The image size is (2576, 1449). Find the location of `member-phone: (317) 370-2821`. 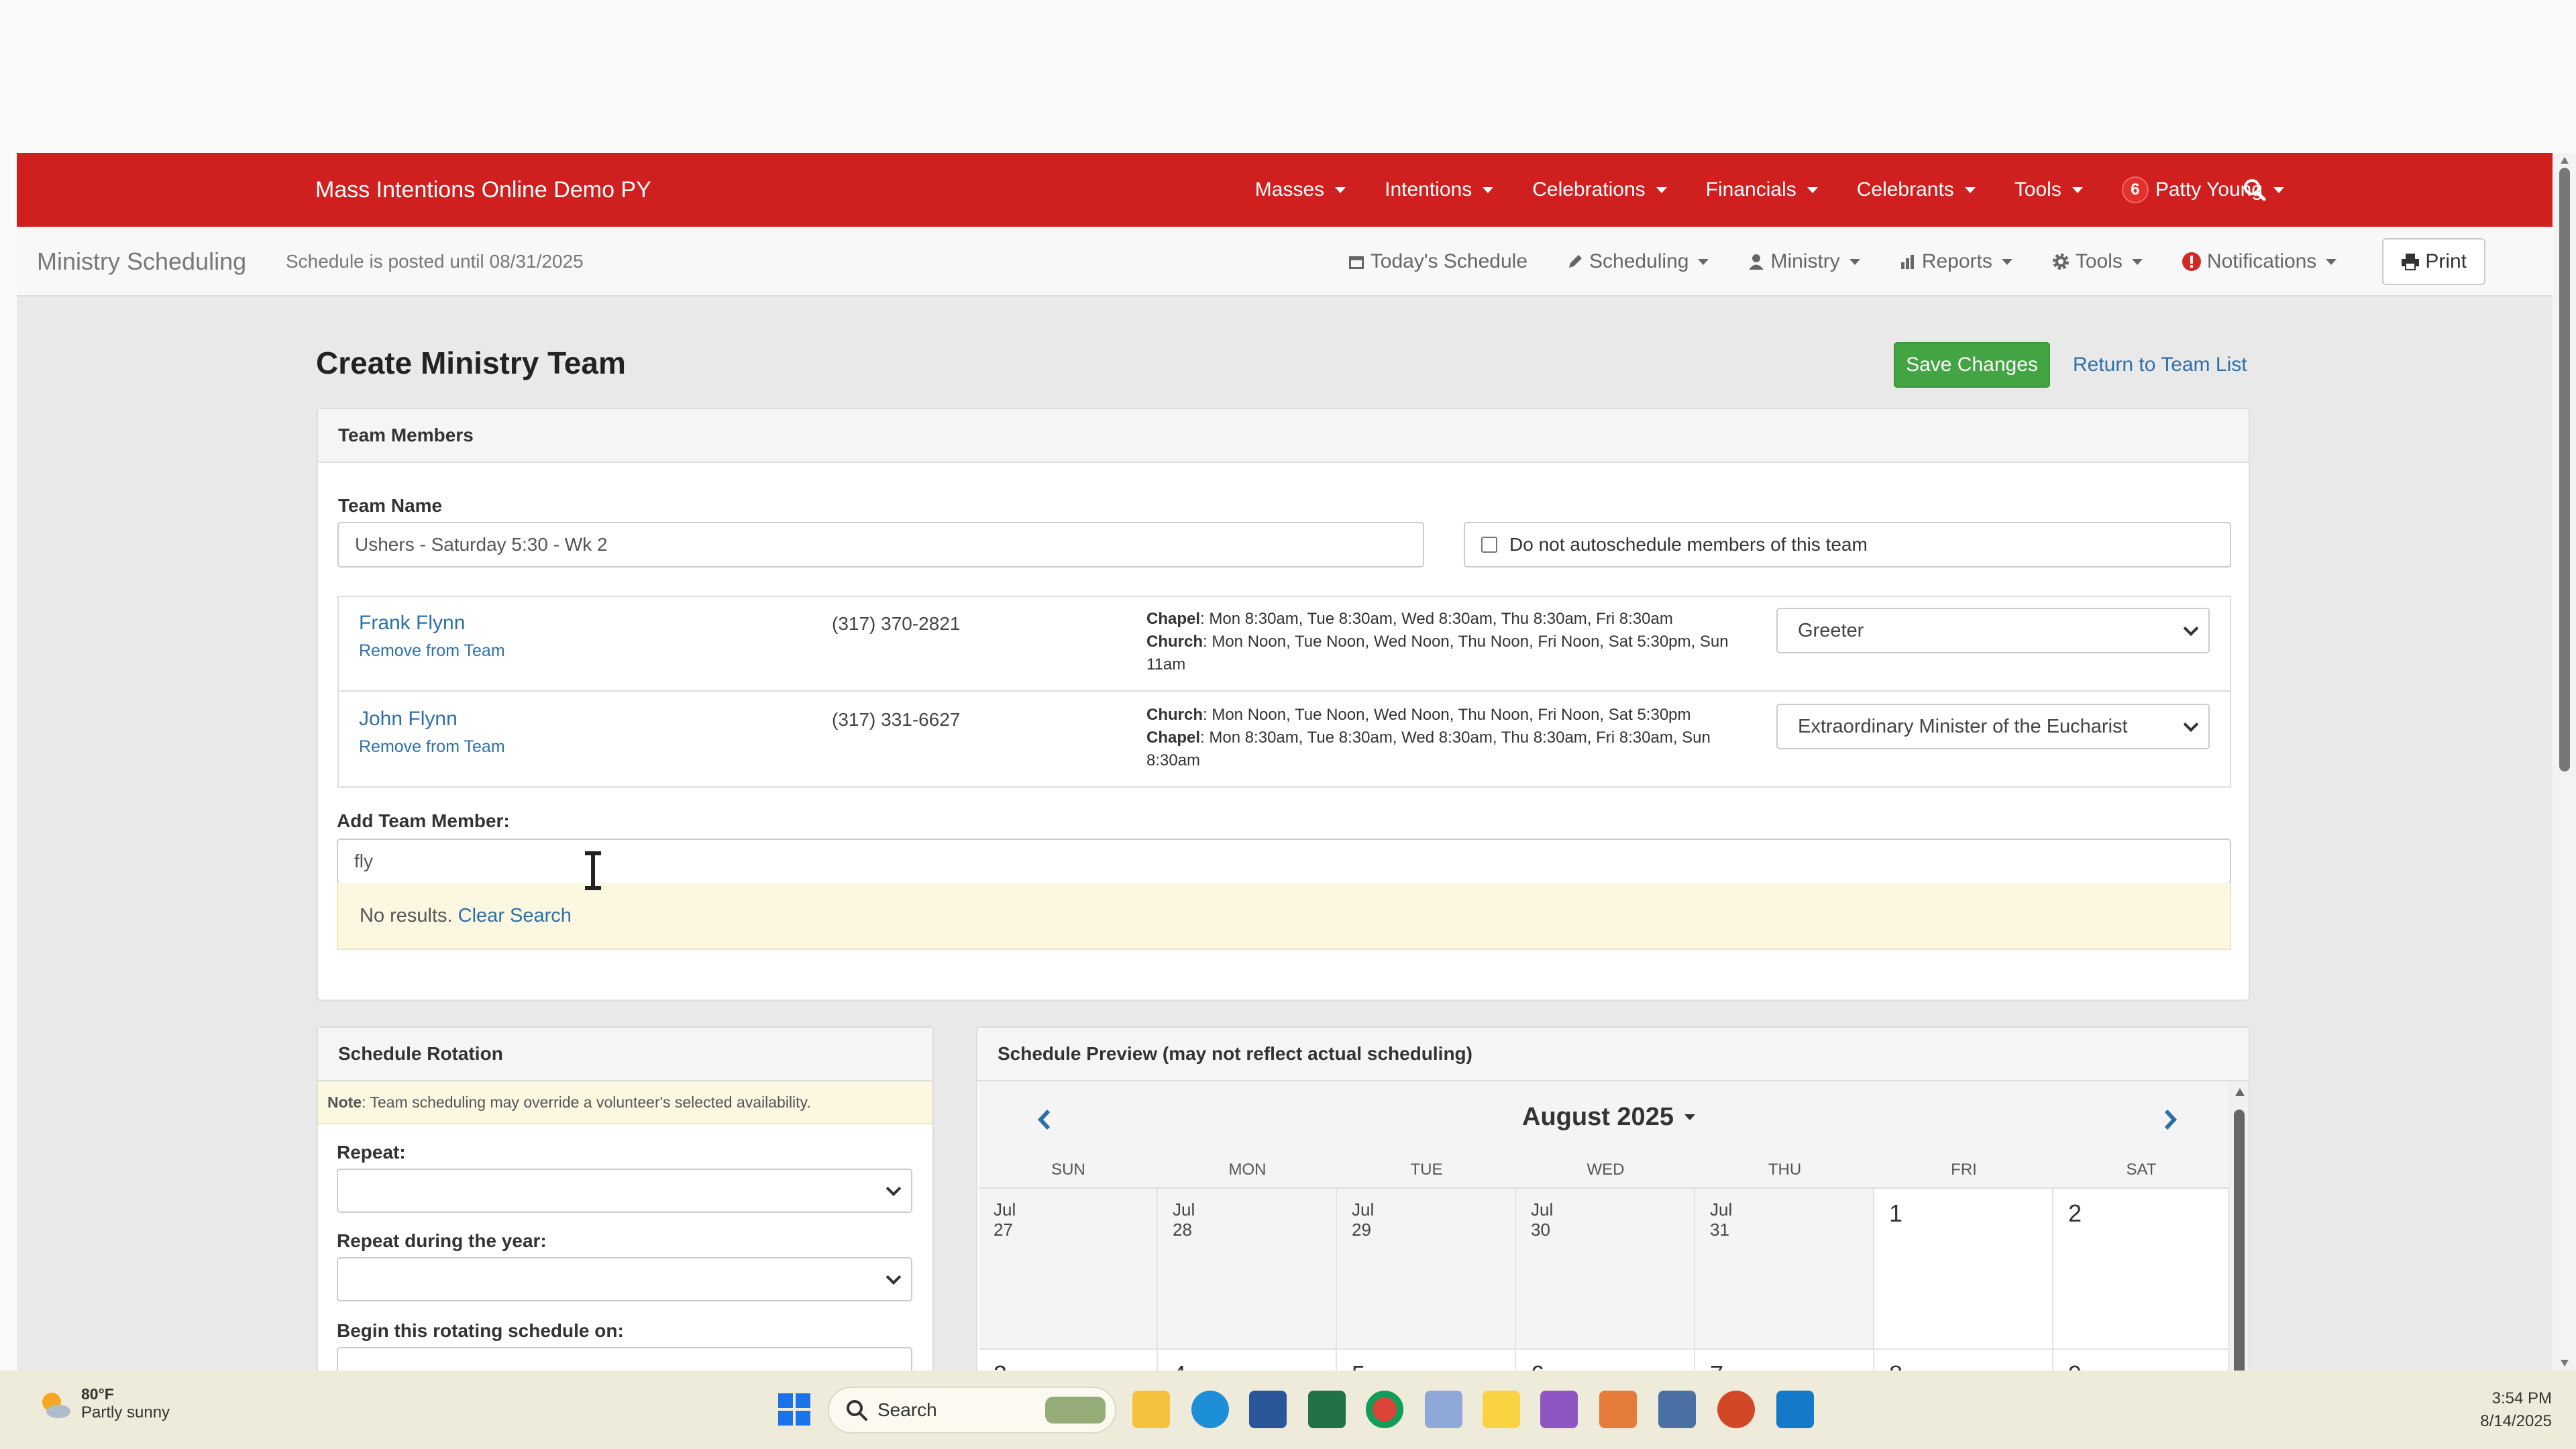

member-phone: (317) 370-2821 is located at coordinates (896, 623).